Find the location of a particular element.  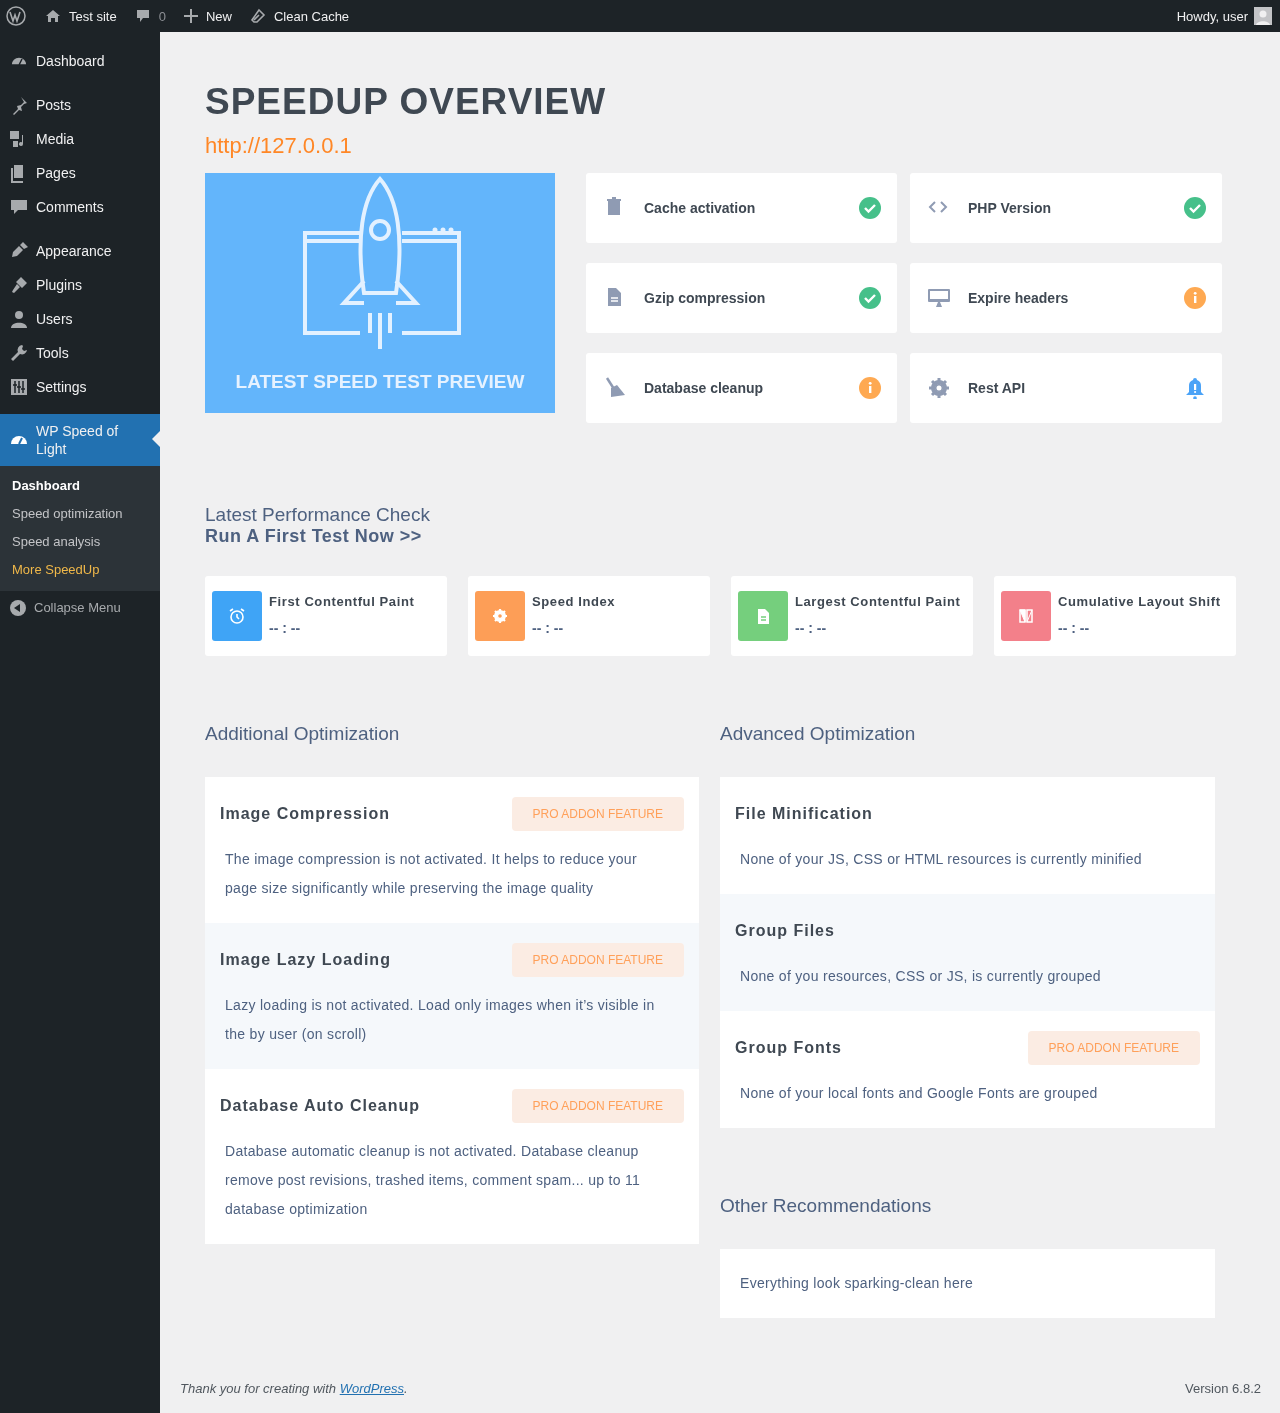

metric-label: Speed Index is located at coordinates (574, 601).